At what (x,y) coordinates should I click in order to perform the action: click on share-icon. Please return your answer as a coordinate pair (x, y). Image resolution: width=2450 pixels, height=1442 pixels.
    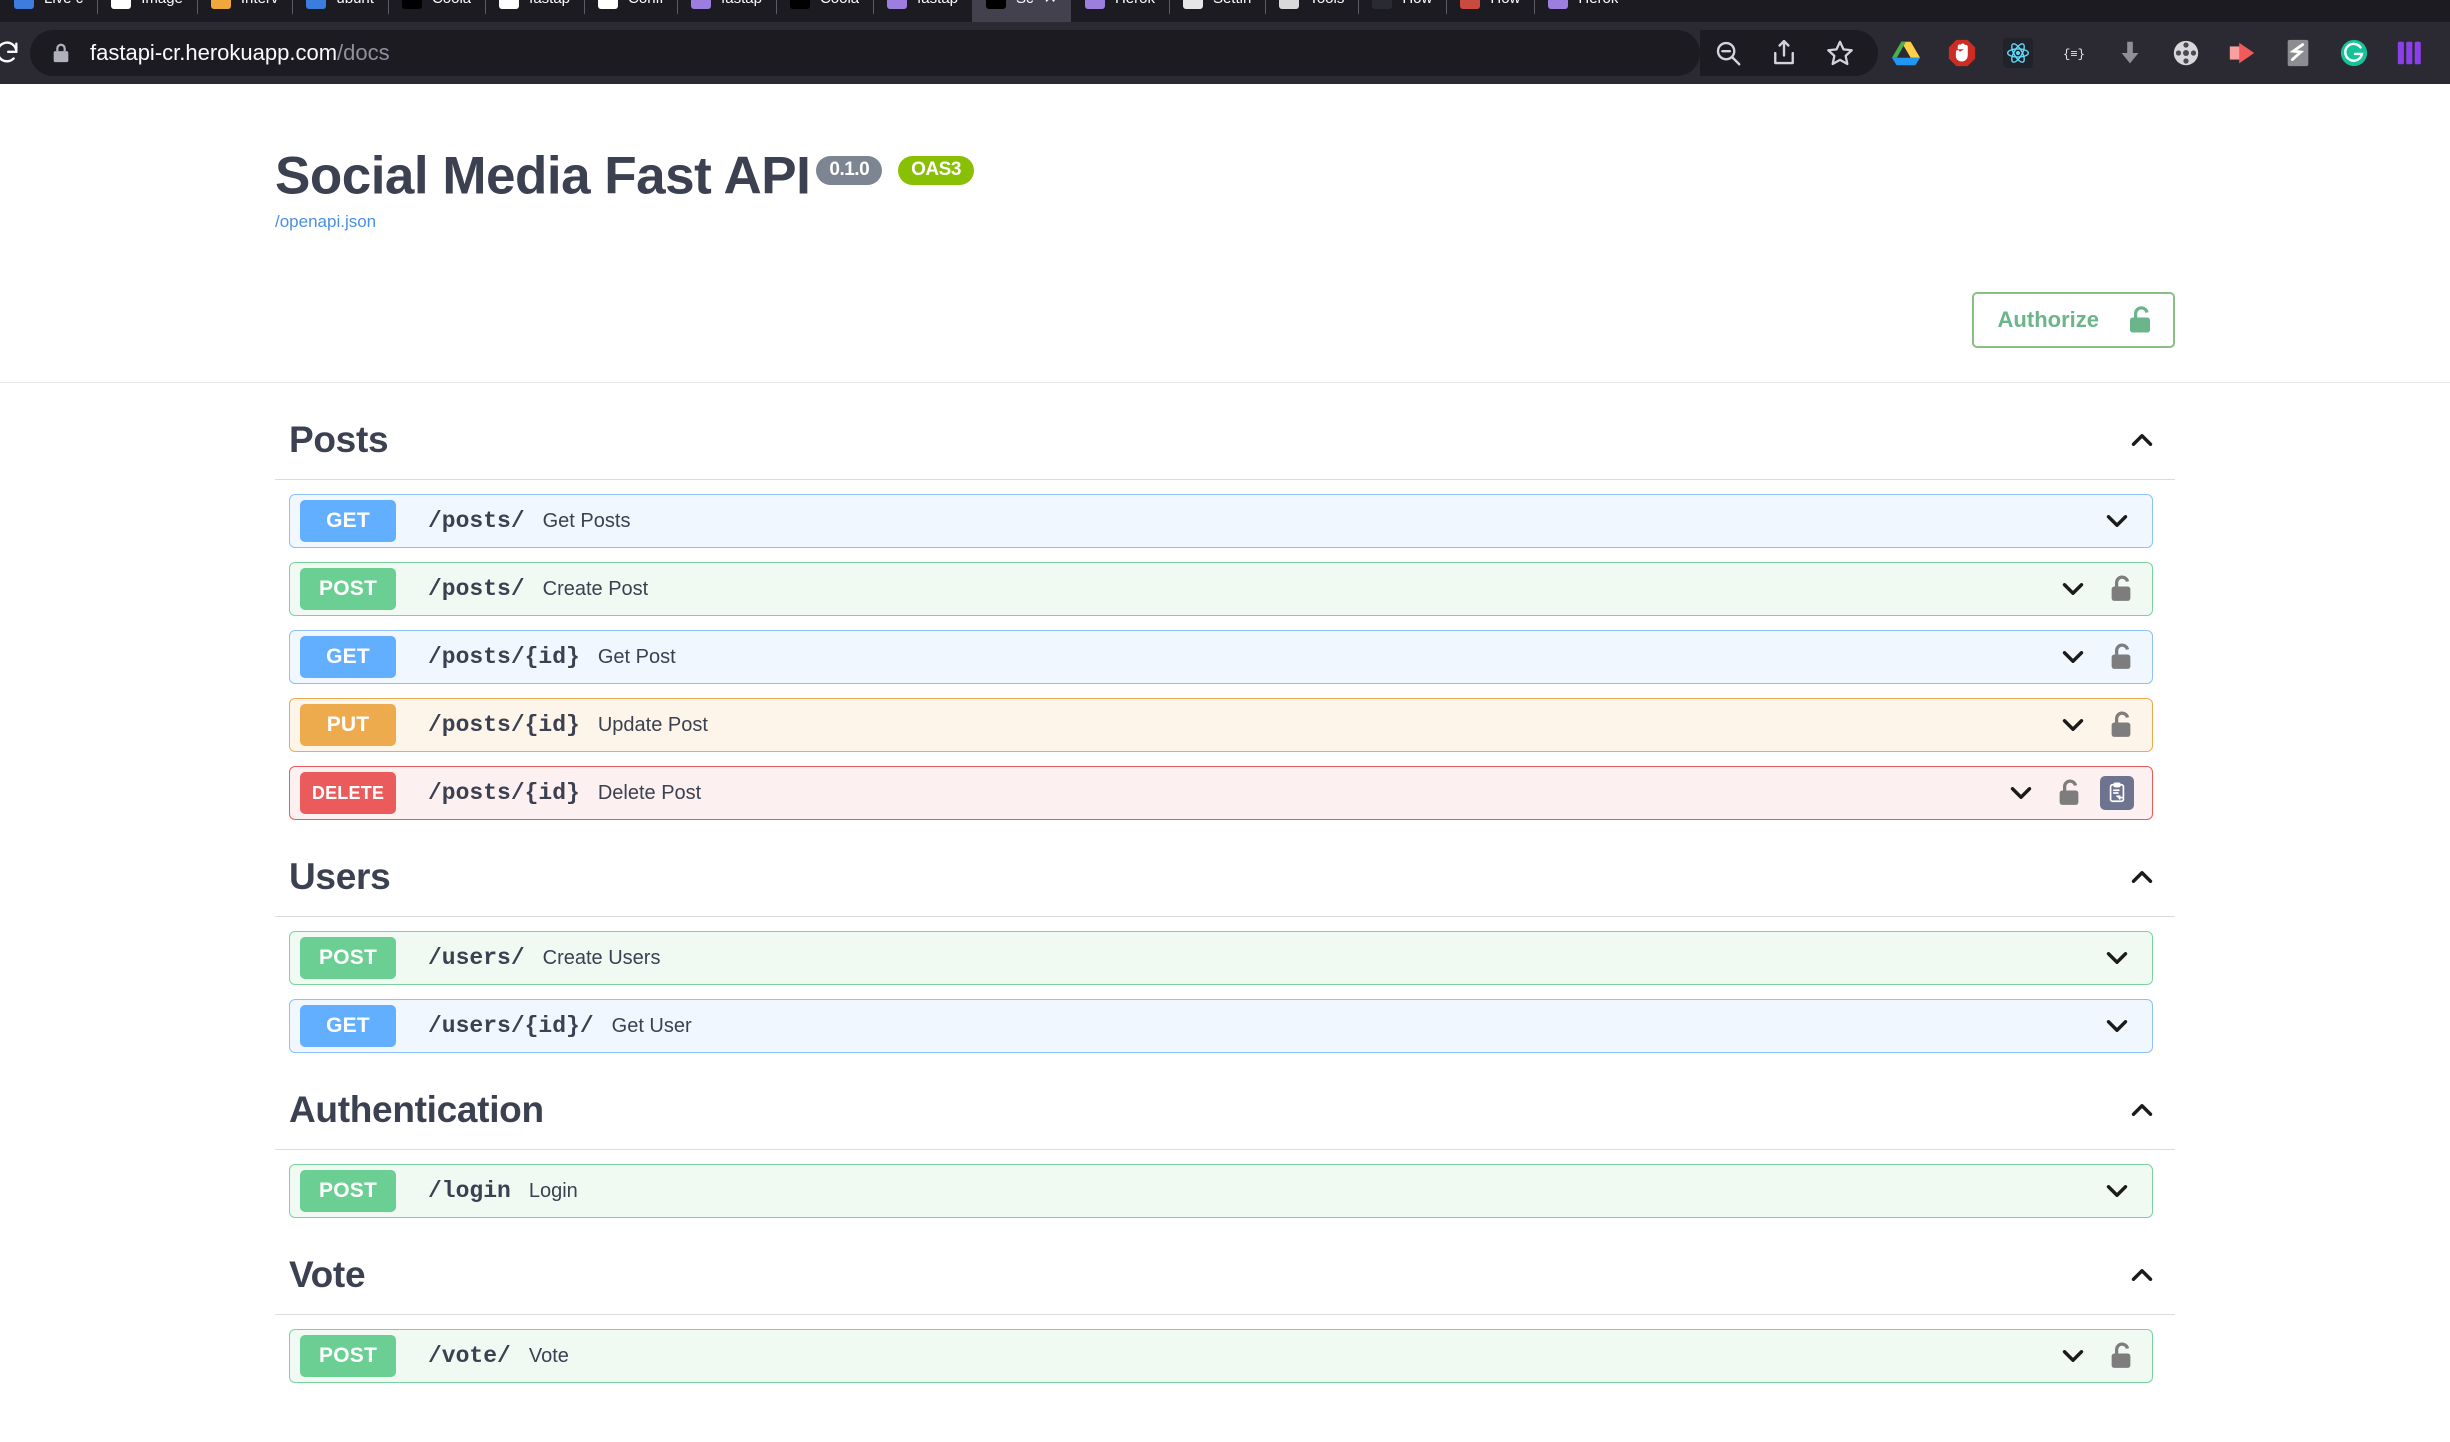
    Looking at the image, I should click on (1784, 53).